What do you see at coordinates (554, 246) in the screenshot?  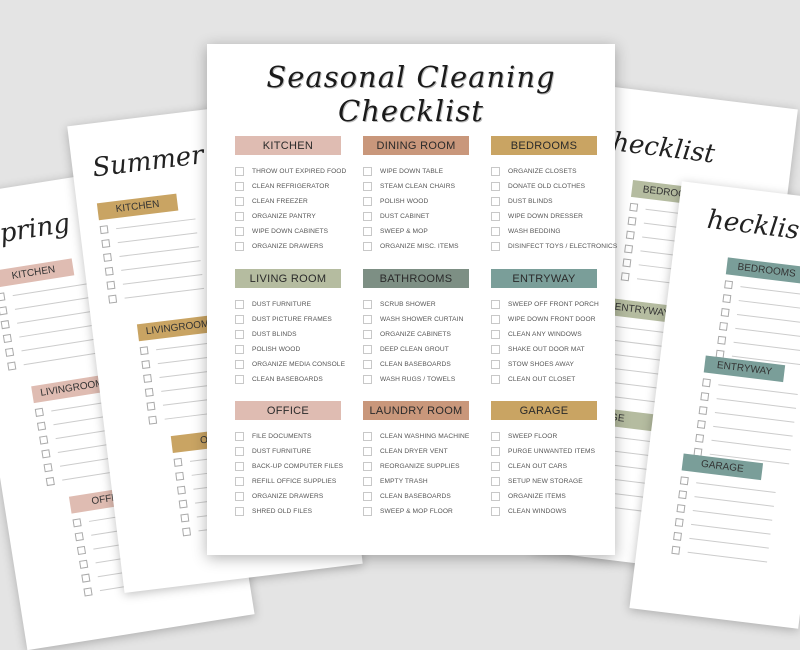 I see `checklist-item: DISINFECT TOYS / ELECTRONICS` at bounding box center [554, 246].